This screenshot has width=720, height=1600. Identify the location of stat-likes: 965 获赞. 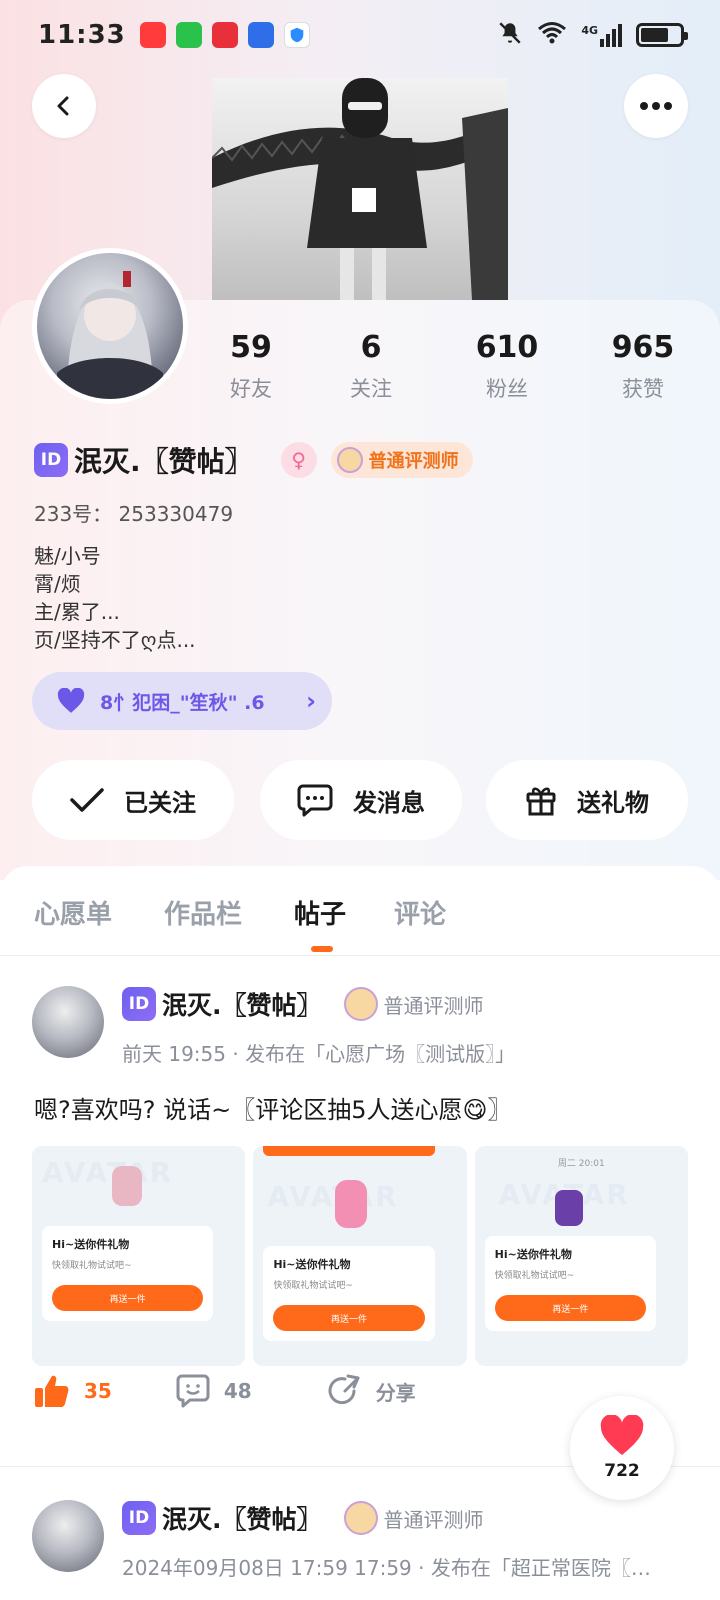
(643, 366).